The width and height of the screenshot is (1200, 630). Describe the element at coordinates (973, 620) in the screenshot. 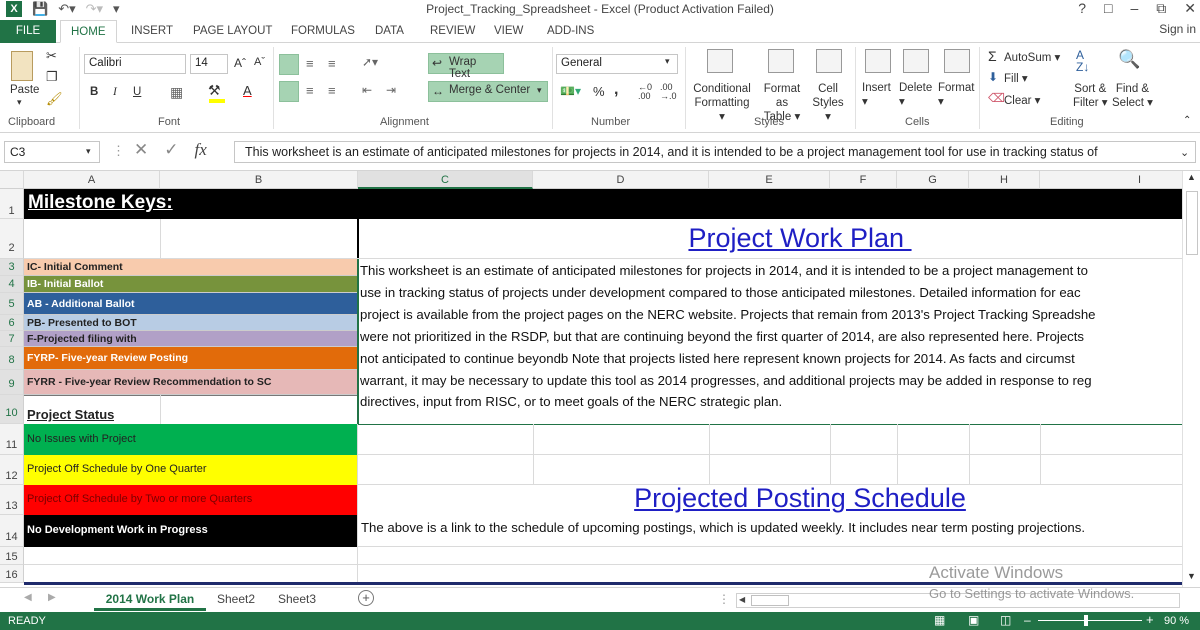

I see `page-layout-view-icon: ▣` at that location.